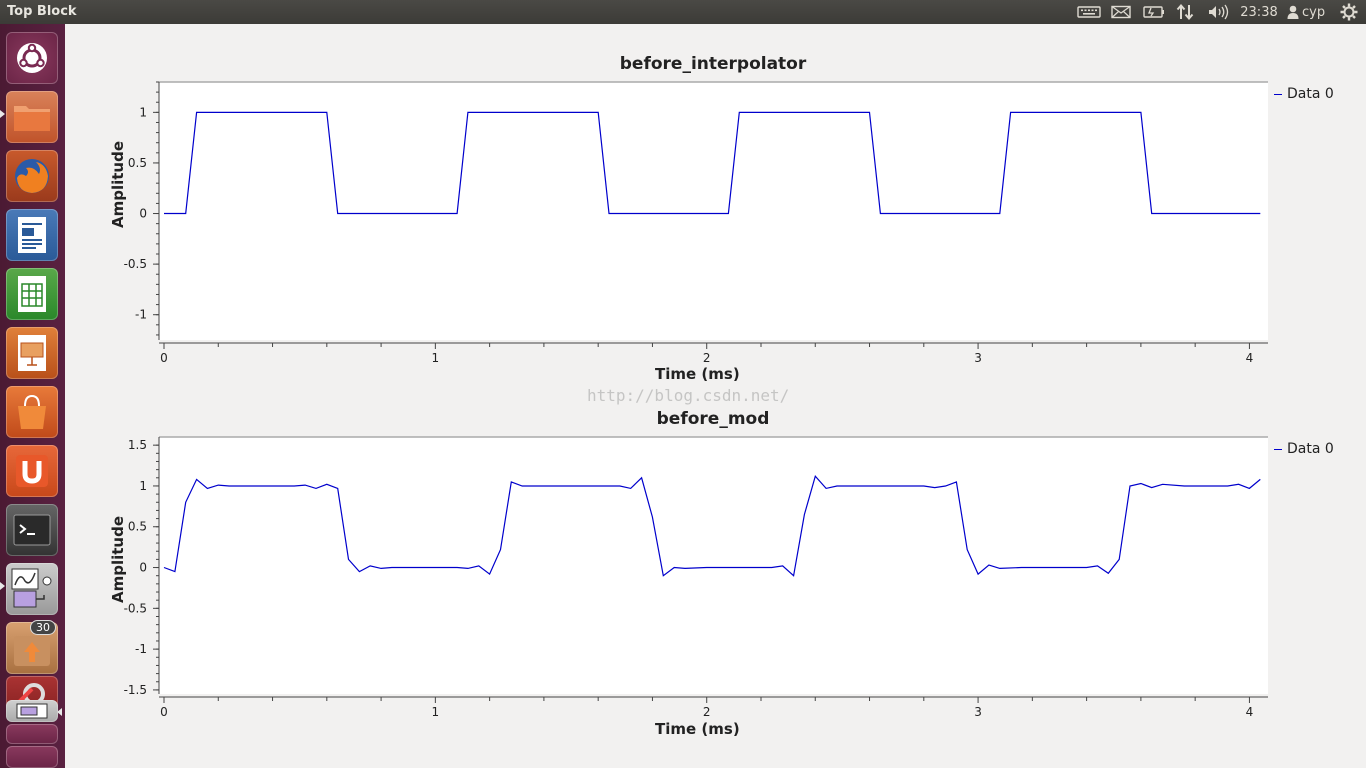 This screenshot has width=1366, height=768. I want to click on files-icon, so click(32, 117).